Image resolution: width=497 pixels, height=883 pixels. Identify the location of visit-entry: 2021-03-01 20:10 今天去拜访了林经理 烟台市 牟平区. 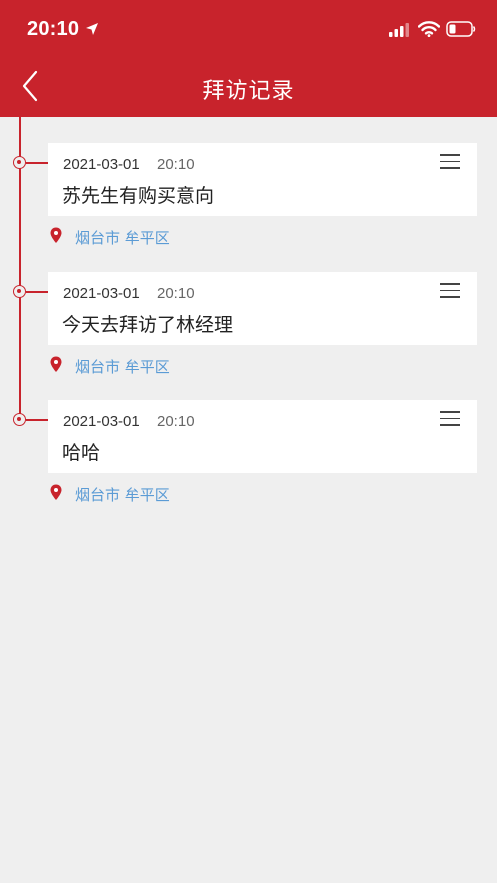
(248, 331).